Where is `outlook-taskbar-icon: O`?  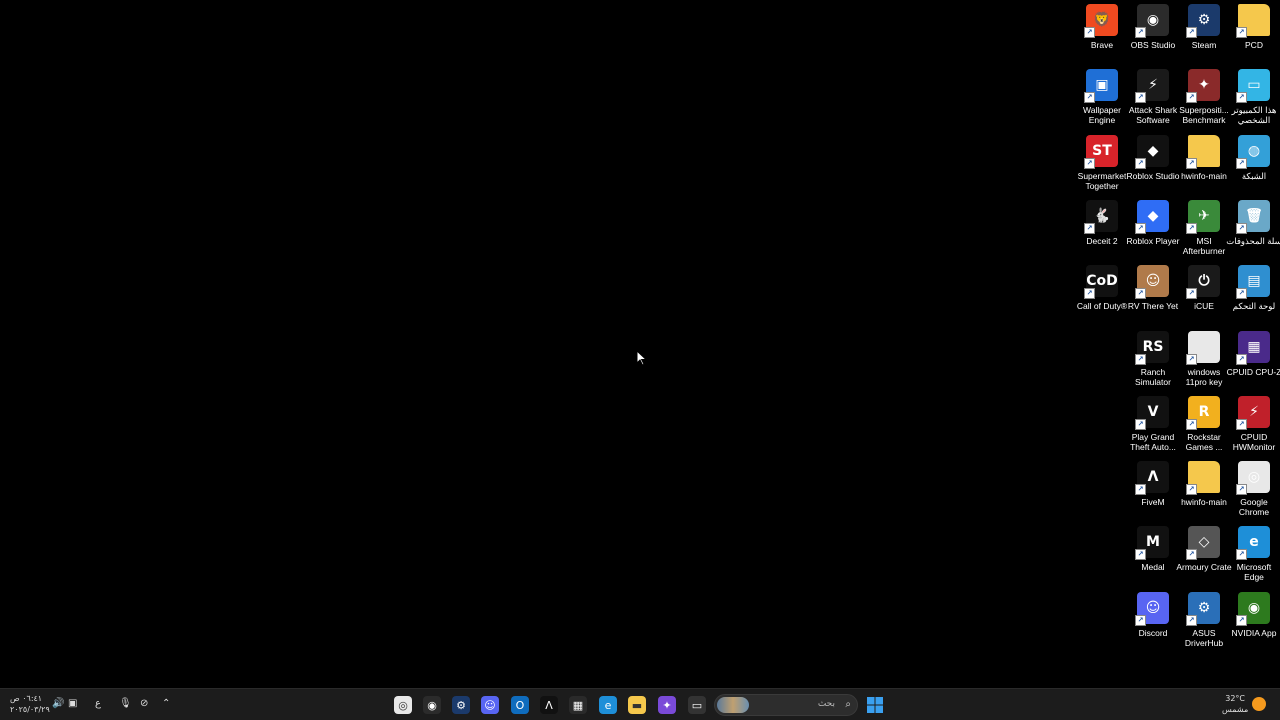
outlook-taskbar-icon: O is located at coordinates (520, 705).